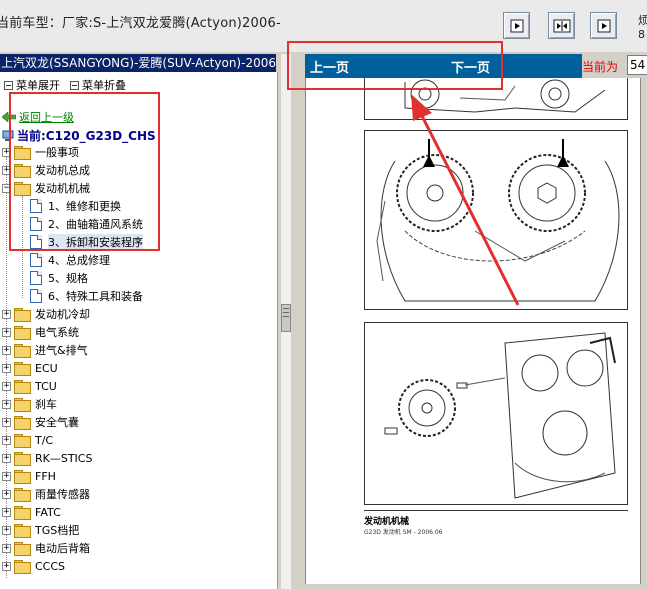 Image resolution: width=647 pixels, height=589 pixels. Describe the element at coordinates (470, 66) in the screenshot. I see `next-page-link: 下一页` at that location.